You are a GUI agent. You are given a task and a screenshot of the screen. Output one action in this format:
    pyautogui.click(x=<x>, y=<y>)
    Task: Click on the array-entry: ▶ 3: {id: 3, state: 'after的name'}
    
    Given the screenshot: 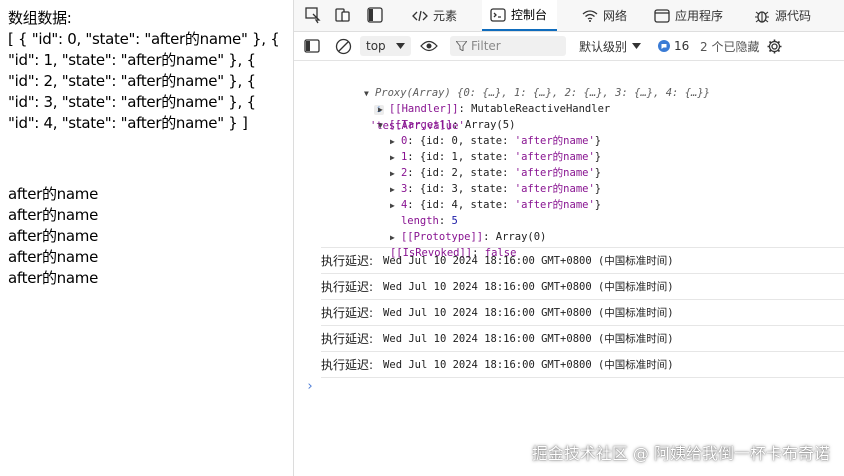 What is the action you would take?
    pyautogui.click(x=476, y=180)
    